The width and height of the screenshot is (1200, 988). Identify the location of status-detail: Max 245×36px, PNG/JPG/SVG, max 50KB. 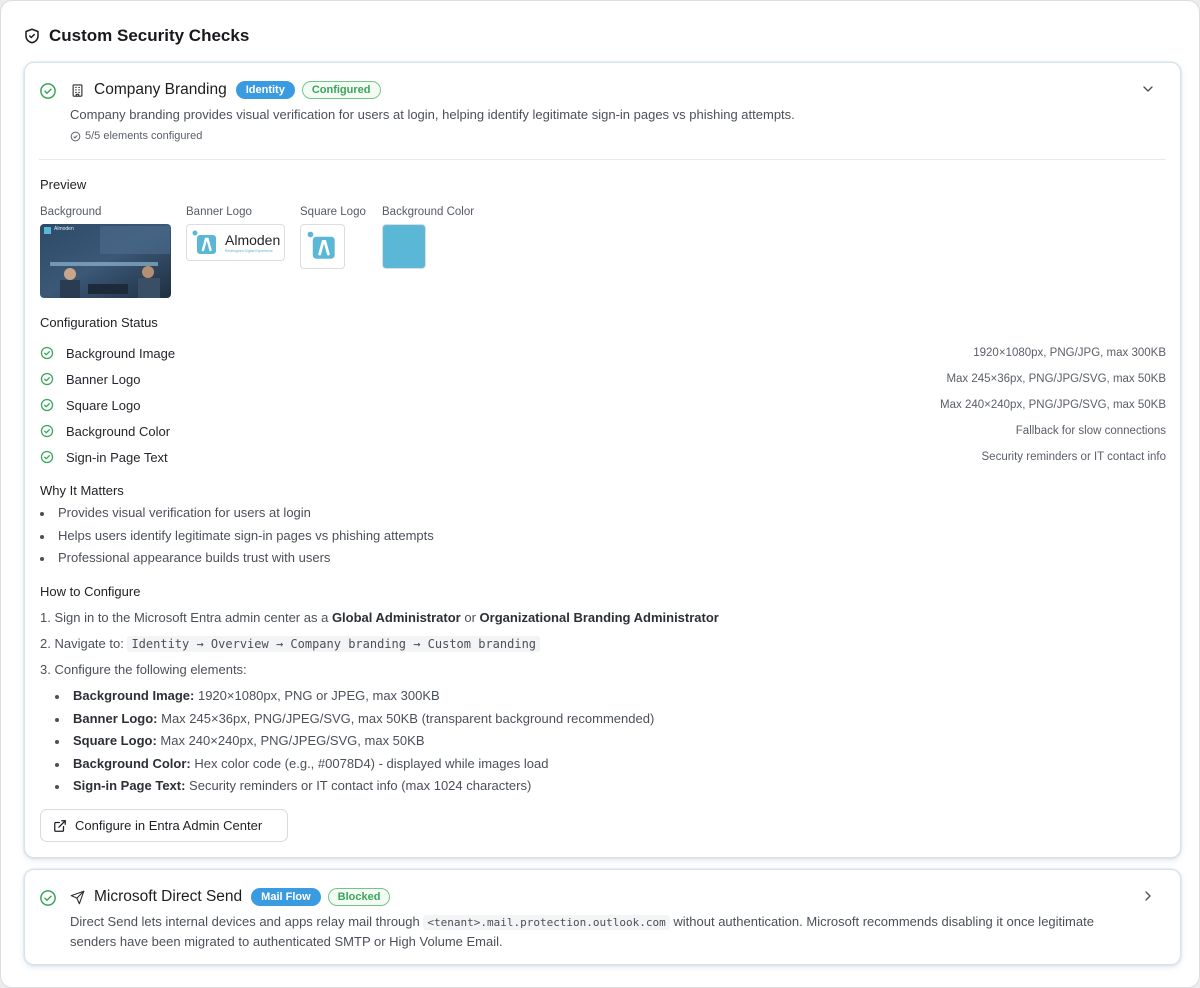
(1056, 379).